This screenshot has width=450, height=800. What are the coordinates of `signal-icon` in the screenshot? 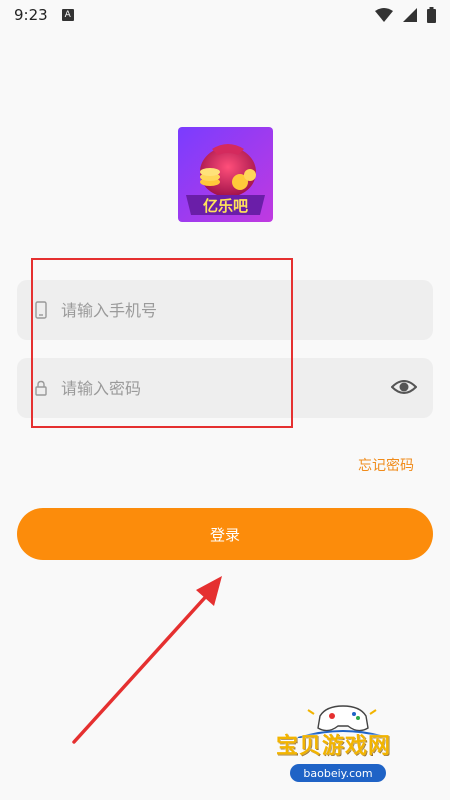 It's located at (410, 15).